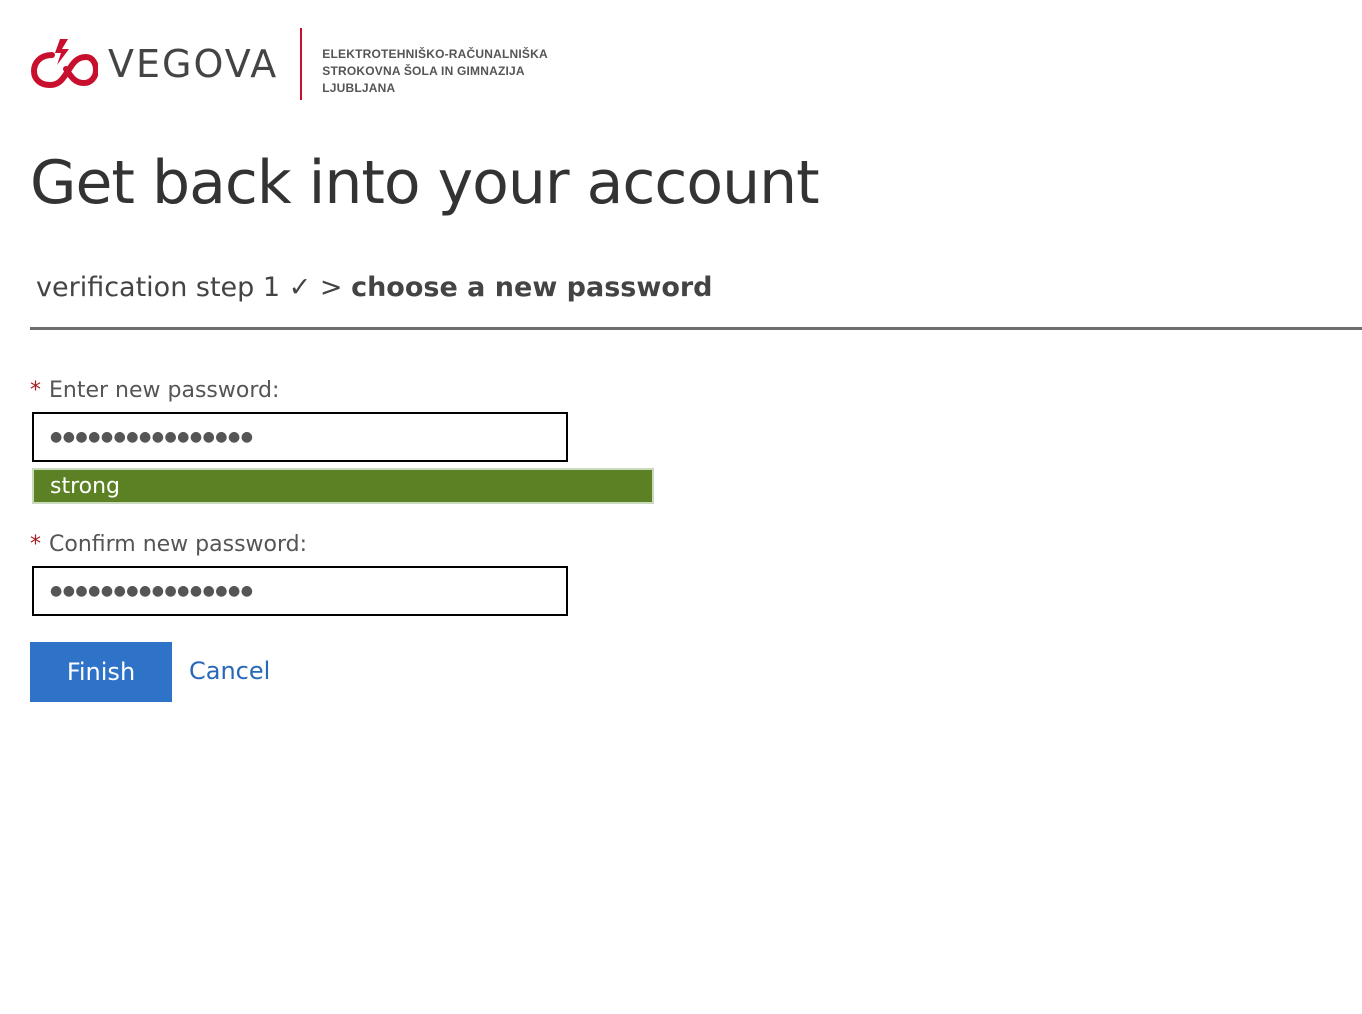 The image size is (1362, 1014). I want to click on new-password-input: ●●●●●●●●●●●●●●●●, so click(300, 437).